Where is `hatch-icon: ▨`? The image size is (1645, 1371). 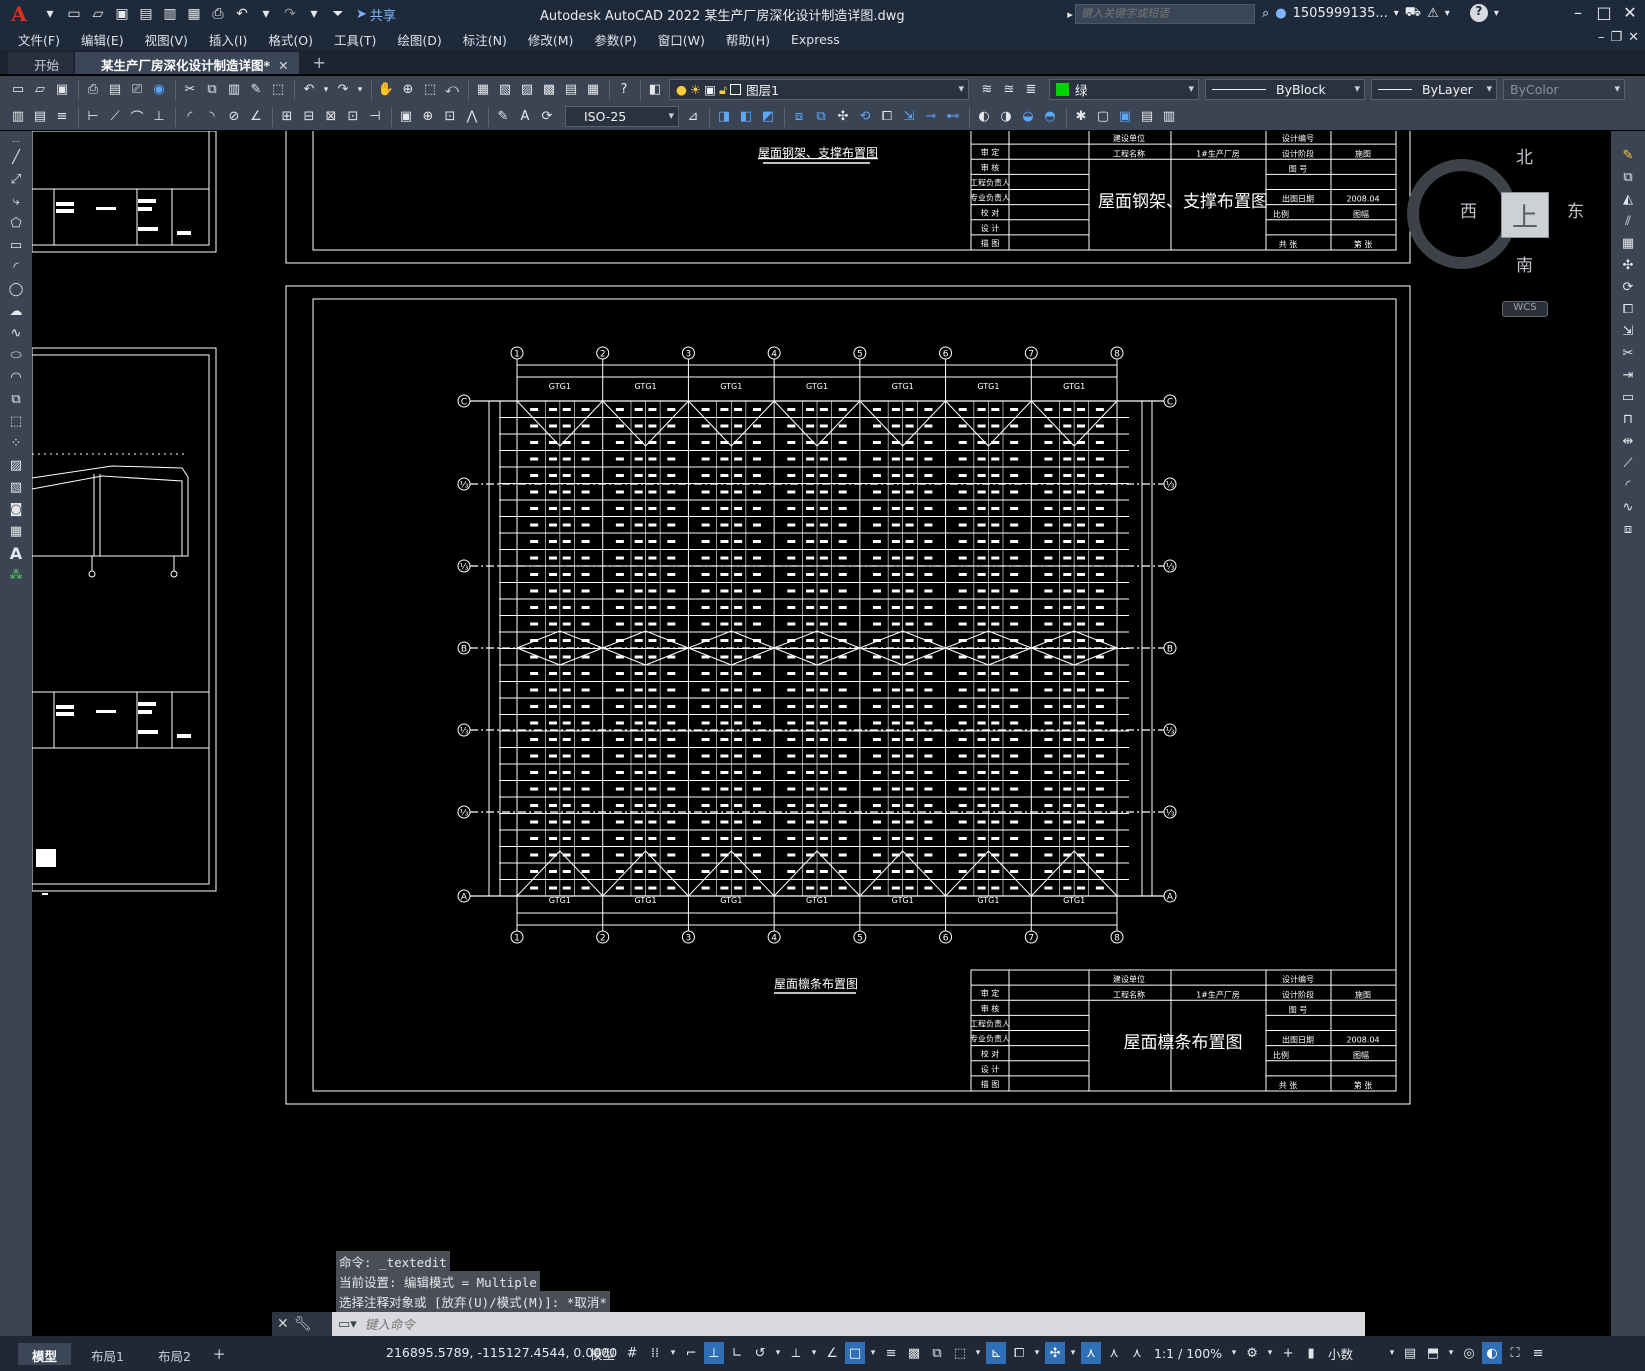
hatch-icon: ▨ is located at coordinates (16, 465).